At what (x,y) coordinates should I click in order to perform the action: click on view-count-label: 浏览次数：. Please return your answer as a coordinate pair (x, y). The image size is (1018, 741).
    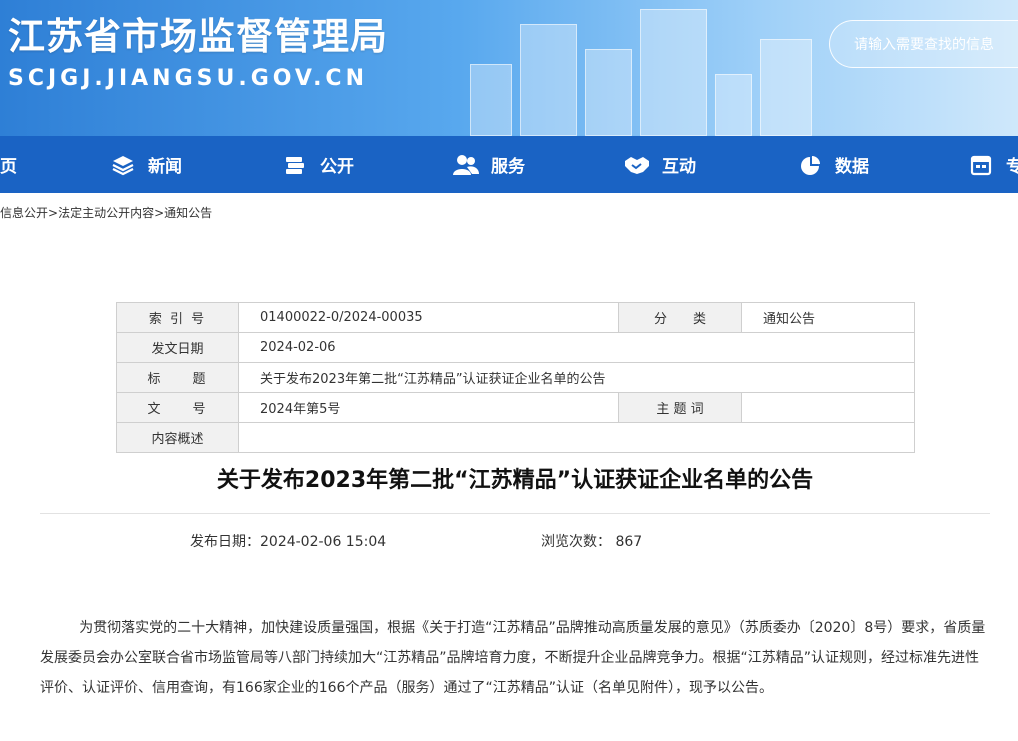
    Looking at the image, I should click on (576, 542).